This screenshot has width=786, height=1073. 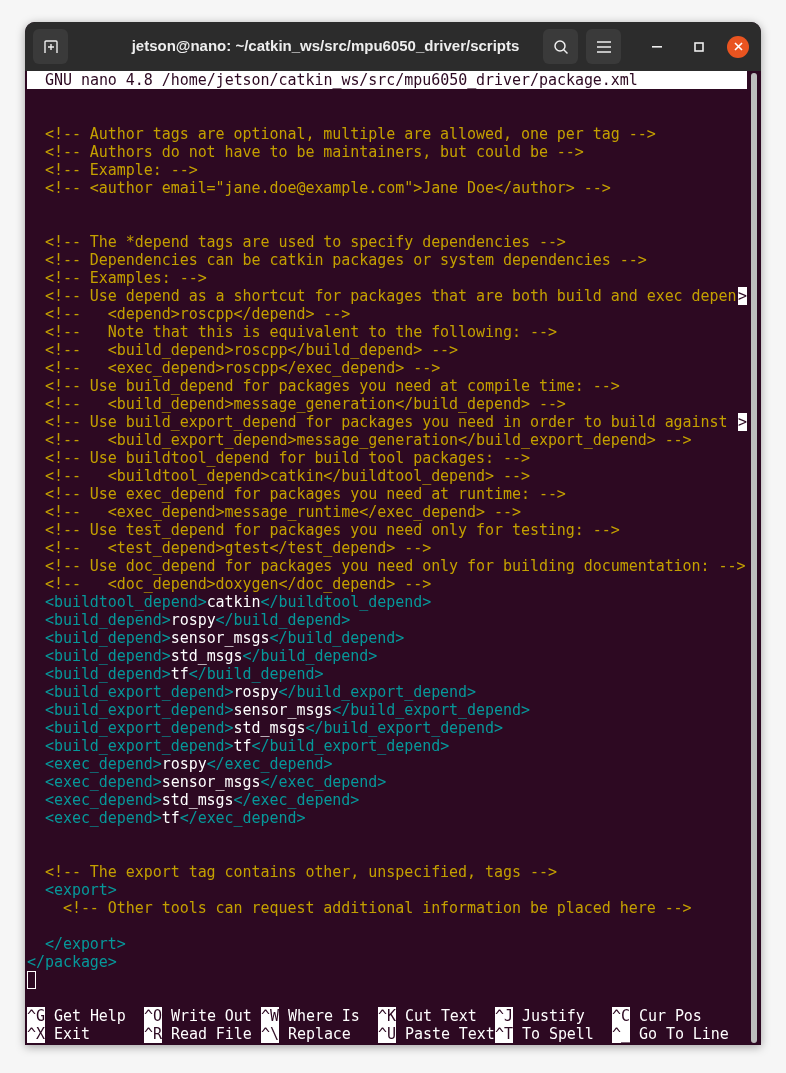 I want to click on shortcut-item: ^K Cut Text, so click(x=436, y=1016).